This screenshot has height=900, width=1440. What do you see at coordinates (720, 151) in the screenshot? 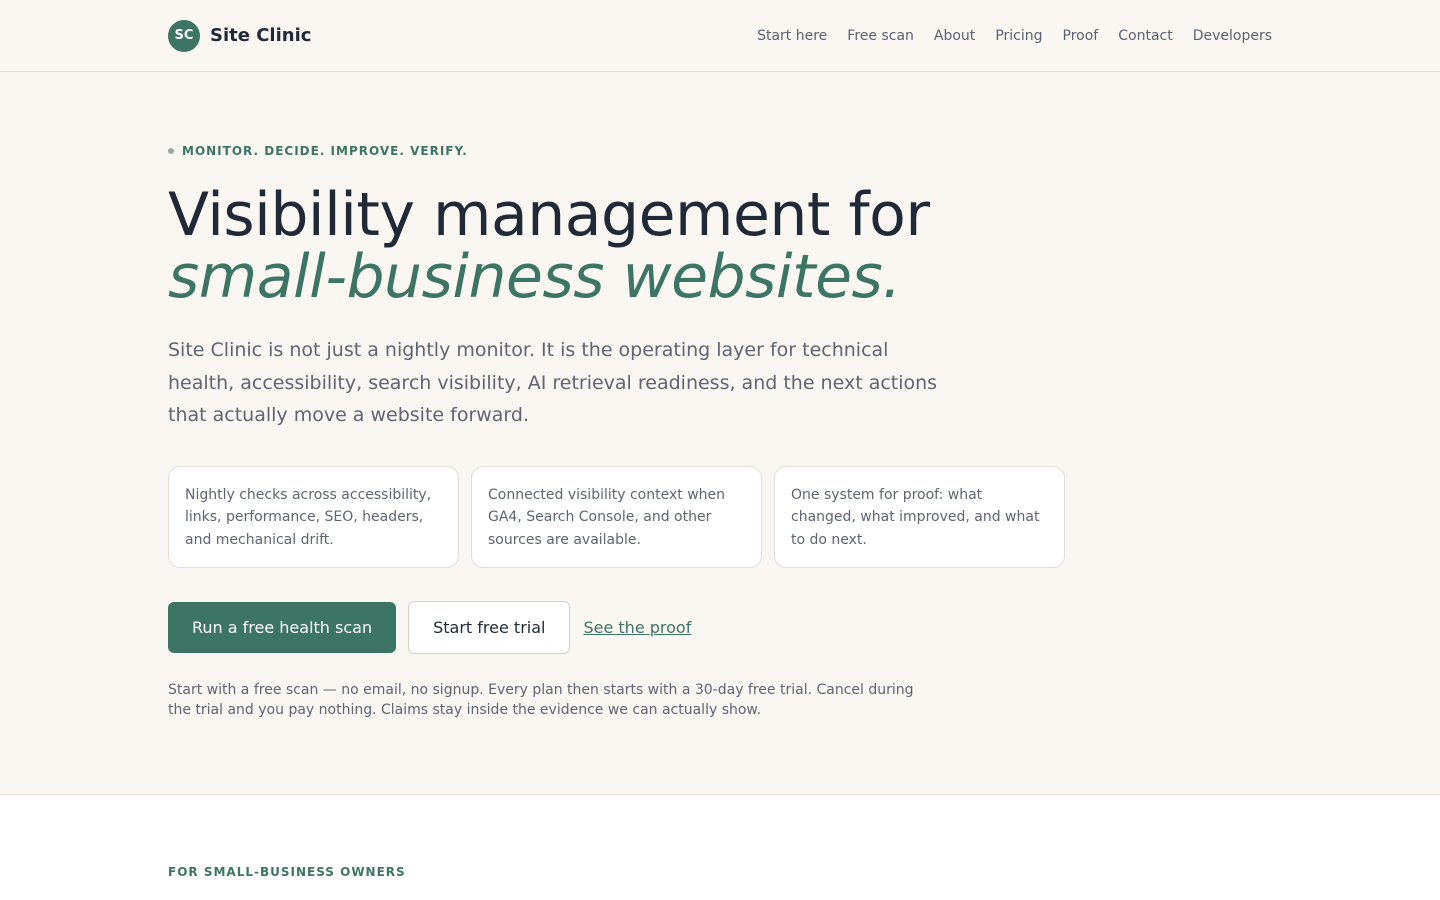
I see `eyebrow: MONITOR. DECIDE. IMPROVE. VERIFY.` at bounding box center [720, 151].